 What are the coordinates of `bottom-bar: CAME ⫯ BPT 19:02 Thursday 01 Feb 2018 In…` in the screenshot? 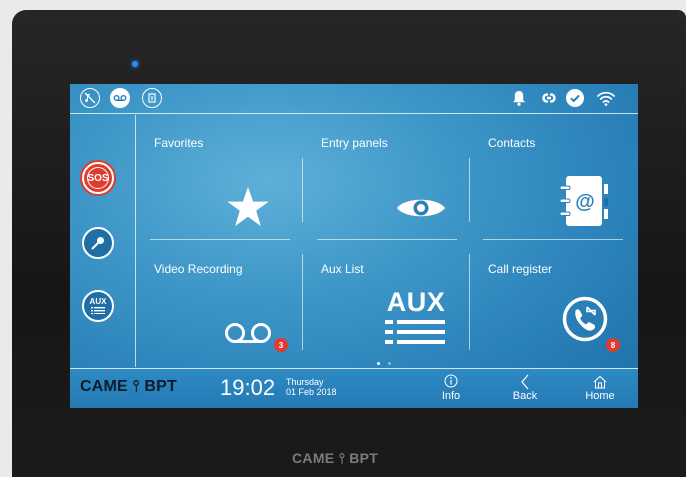 It's located at (354, 388).